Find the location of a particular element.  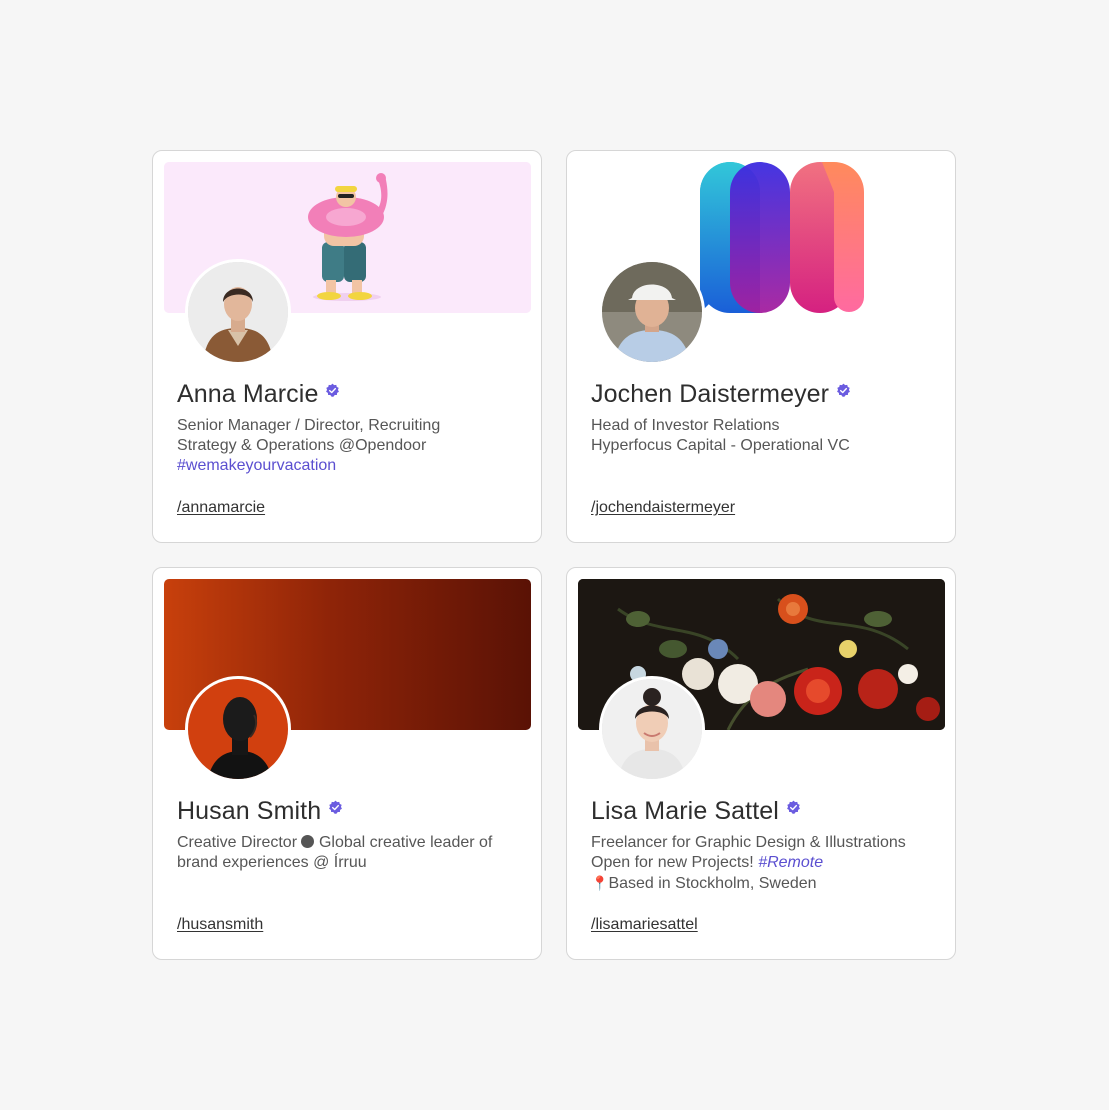

profile-handle-link: /annamarcie is located at coordinates (221, 508).